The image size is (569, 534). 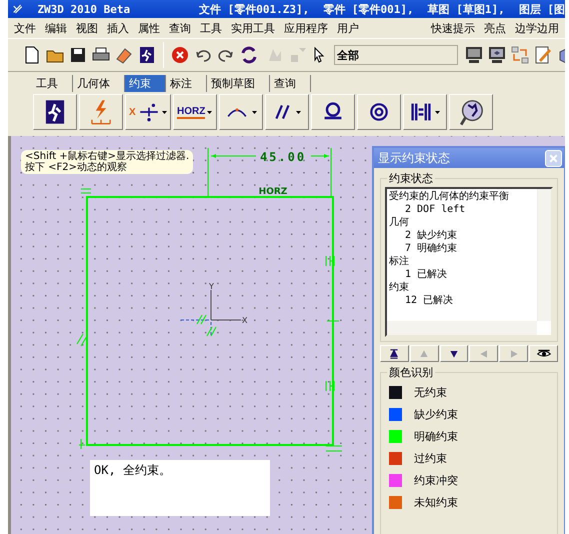 I want to click on window-title: 图层 [图, so click(x=541, y=9).